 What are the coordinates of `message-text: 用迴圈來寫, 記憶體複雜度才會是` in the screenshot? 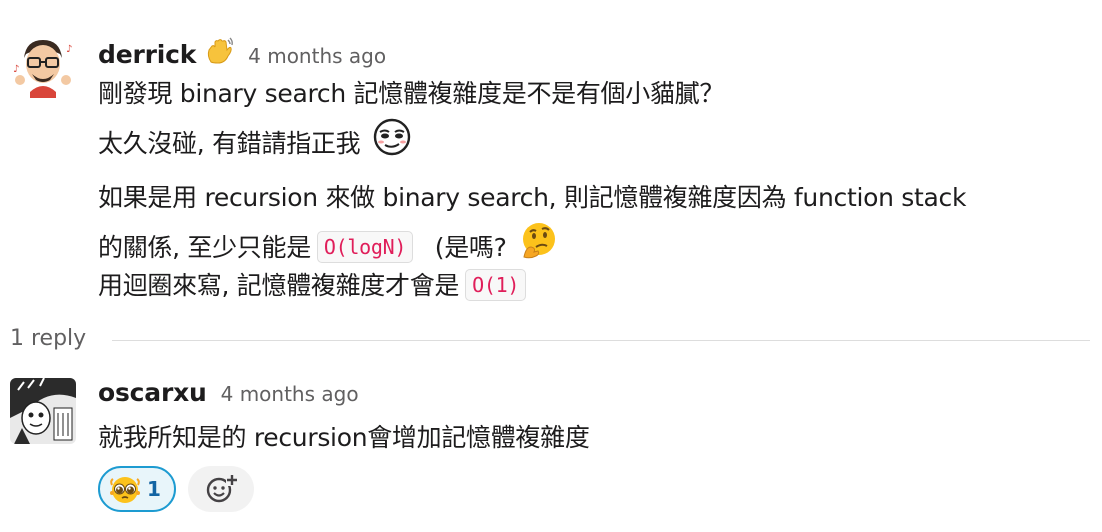 It's located at (279, 285).